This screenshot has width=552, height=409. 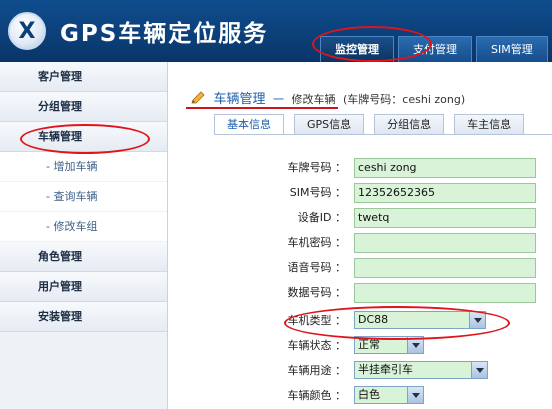 I want to click on device-type-value: DC88, so click(x=373, y=319).